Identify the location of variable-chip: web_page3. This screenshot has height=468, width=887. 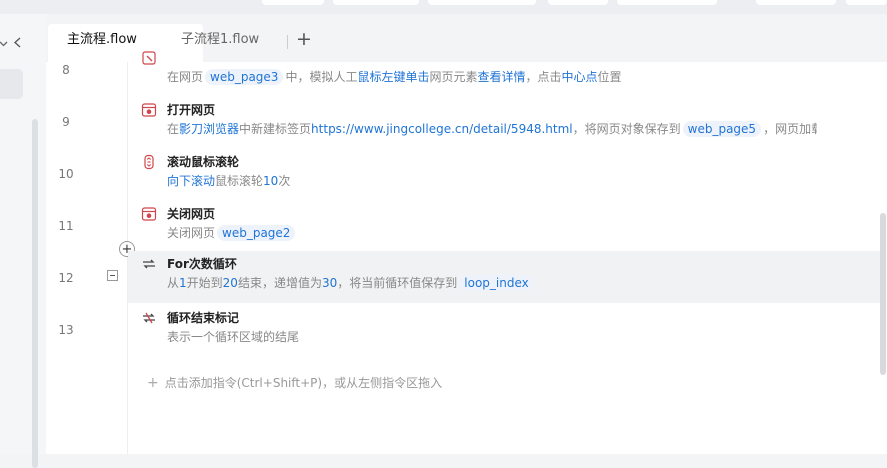
(244, 77).